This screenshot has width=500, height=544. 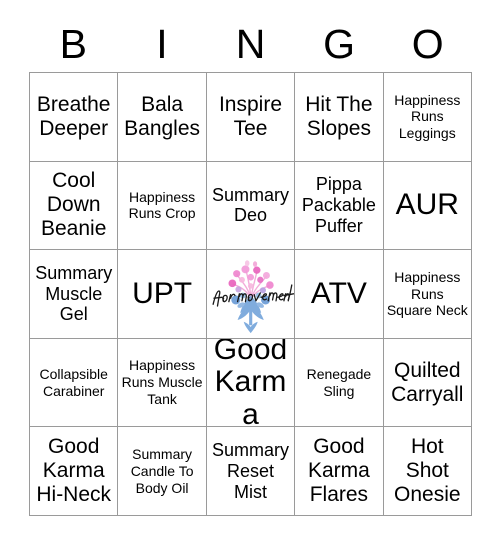 I want to click on for-movement-floral-logo, so click(x=250, y=294).